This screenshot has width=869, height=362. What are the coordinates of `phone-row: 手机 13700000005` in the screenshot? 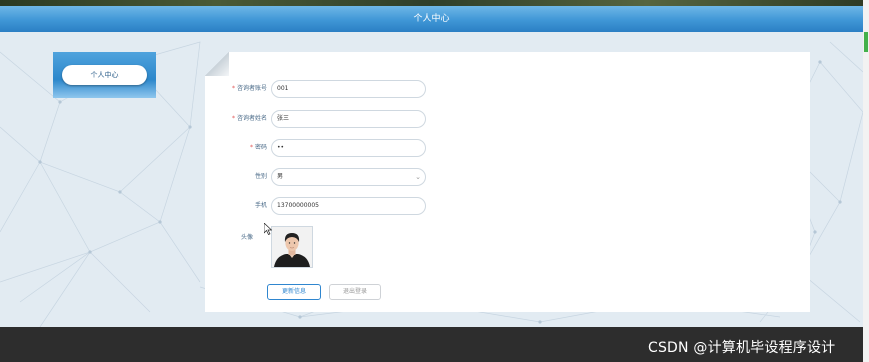 It's located at (335, 206).